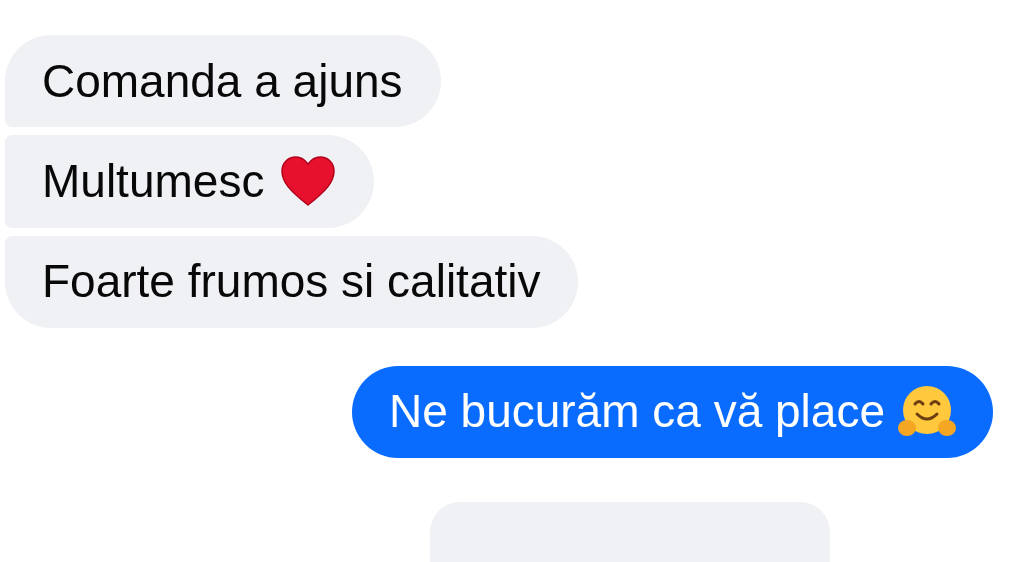 Image resolution: width=1018 pixels, height=562 pixels. What do you see at coordinates (153, 181) in the screenshot?
I see `message-text: Multumesc` at bounding box center [153, 181].